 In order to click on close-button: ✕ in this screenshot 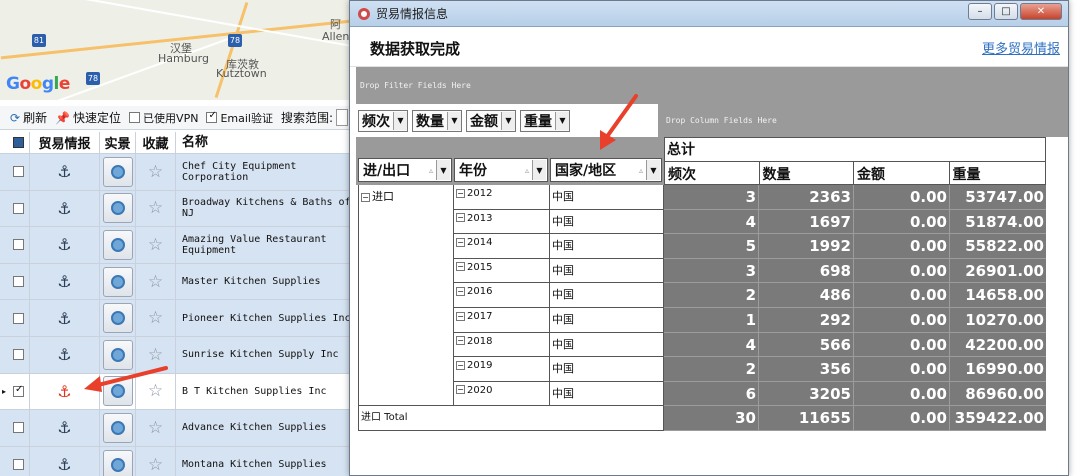, I will do `click(1041, 11)`.